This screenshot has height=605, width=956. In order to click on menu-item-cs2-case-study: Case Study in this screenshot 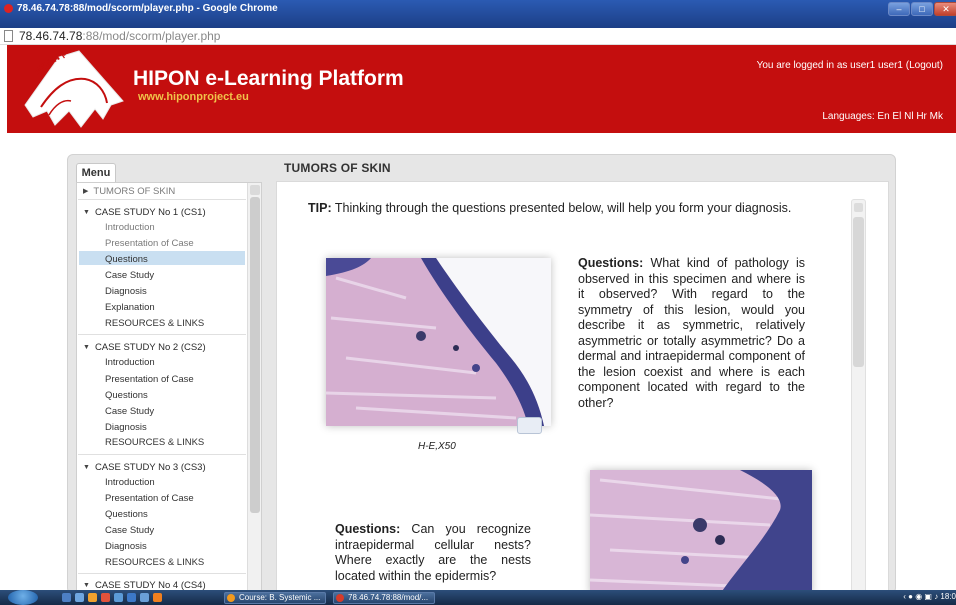, I will do `click(129, 411)`.